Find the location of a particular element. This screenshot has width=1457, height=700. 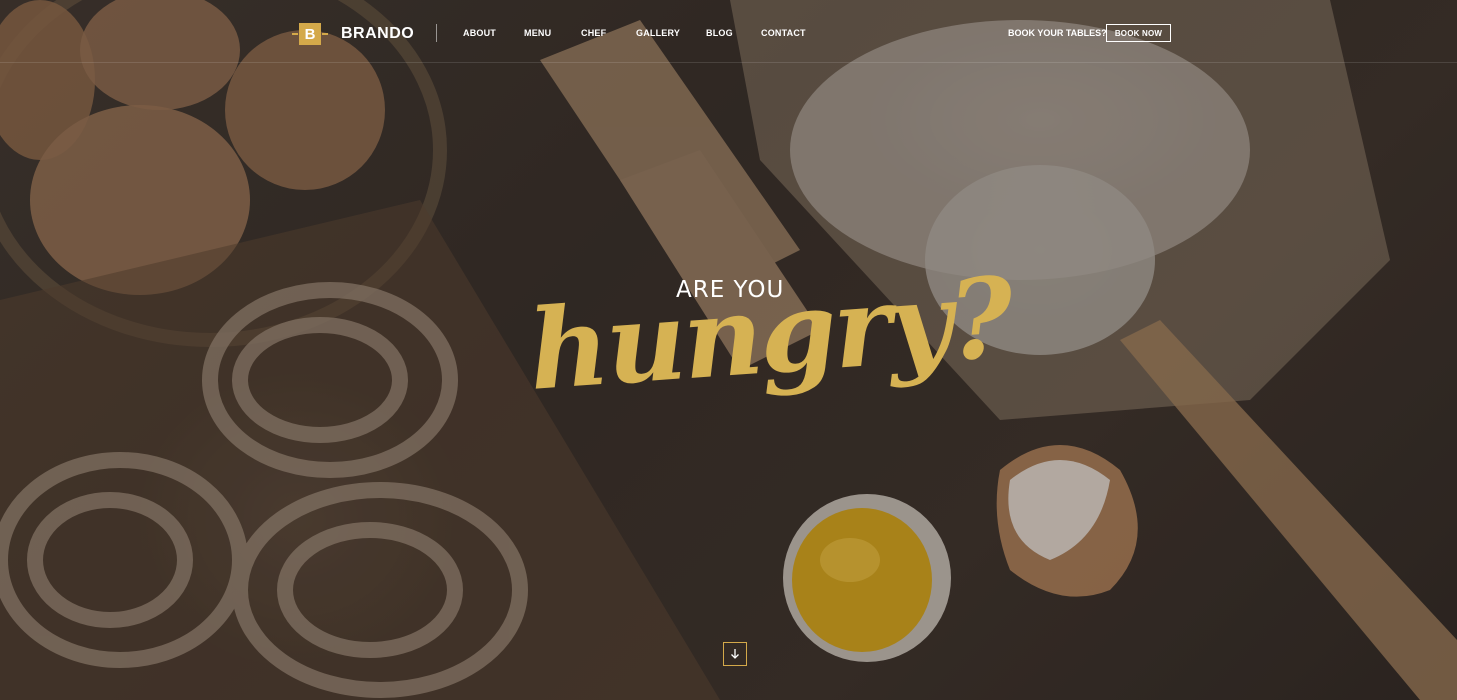

scroll-down-button is located at coordinates (735, 654).